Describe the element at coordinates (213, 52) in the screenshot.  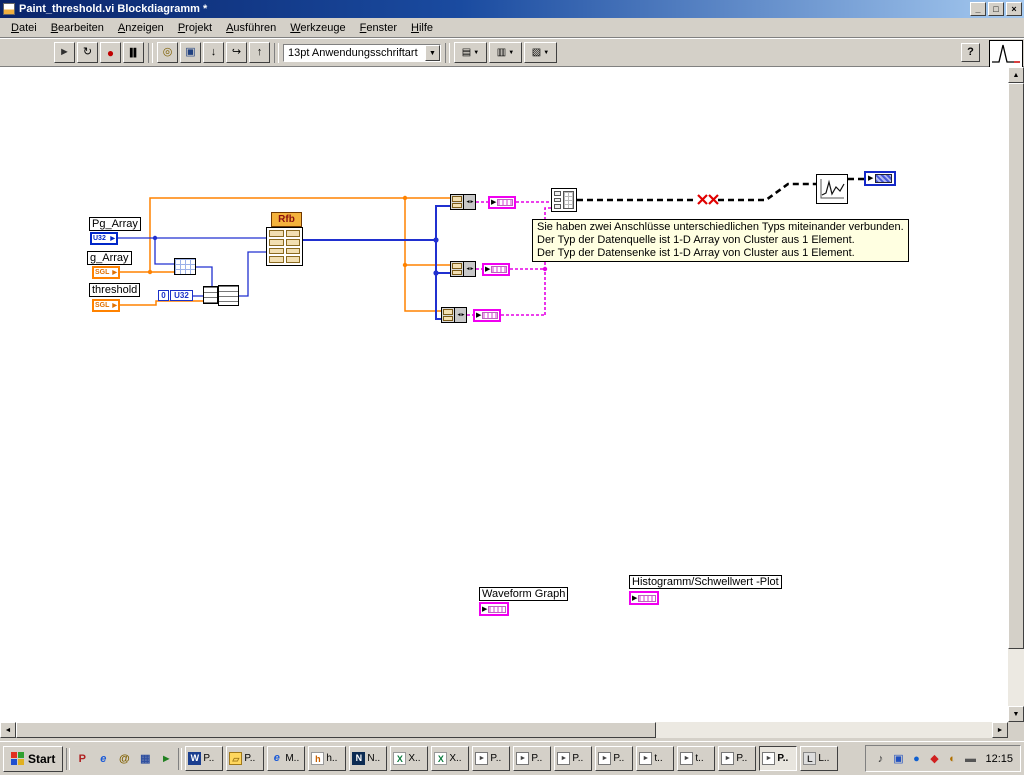
I see `step-into-button: ↓` at that location.